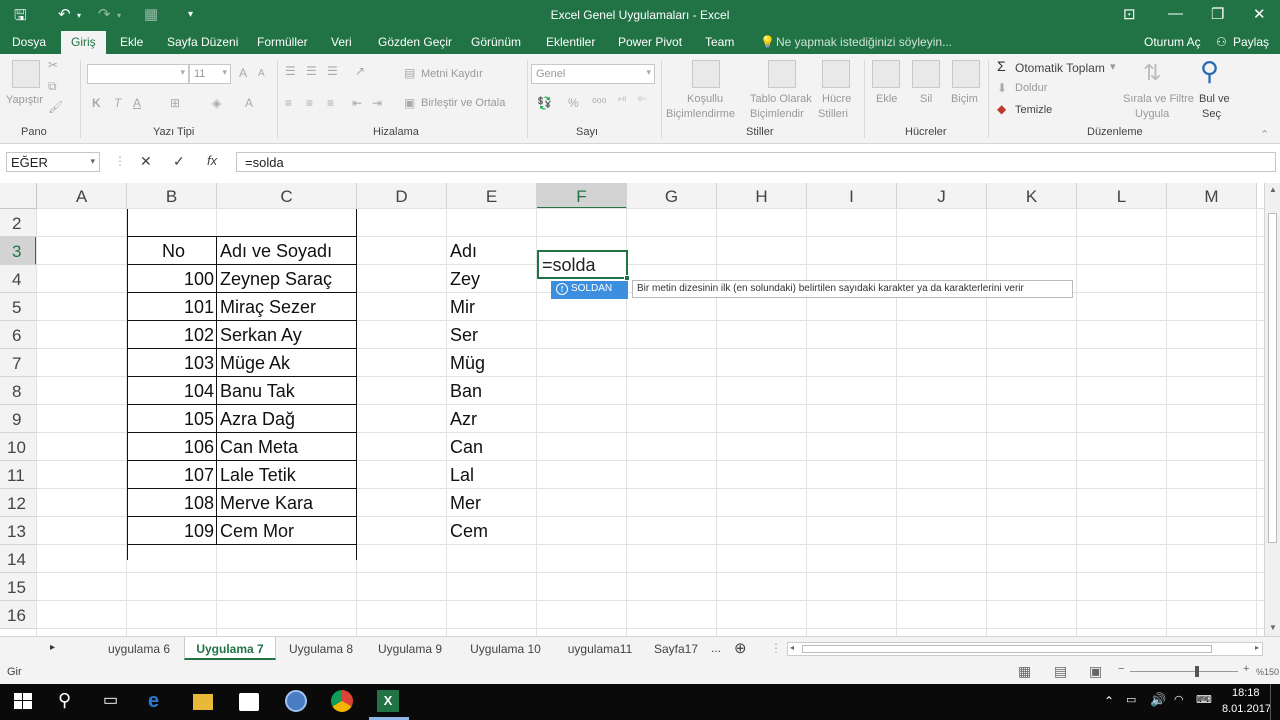  What do you see at coordinates (942, 196) in the screenshot?
I see `column-header: J` at bounding box center [942, 196].